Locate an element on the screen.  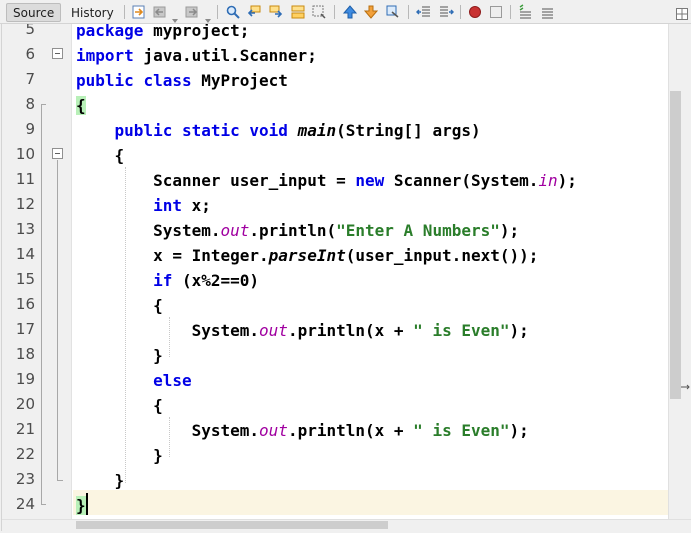
code-token: out is located at coordinates (273, 430).